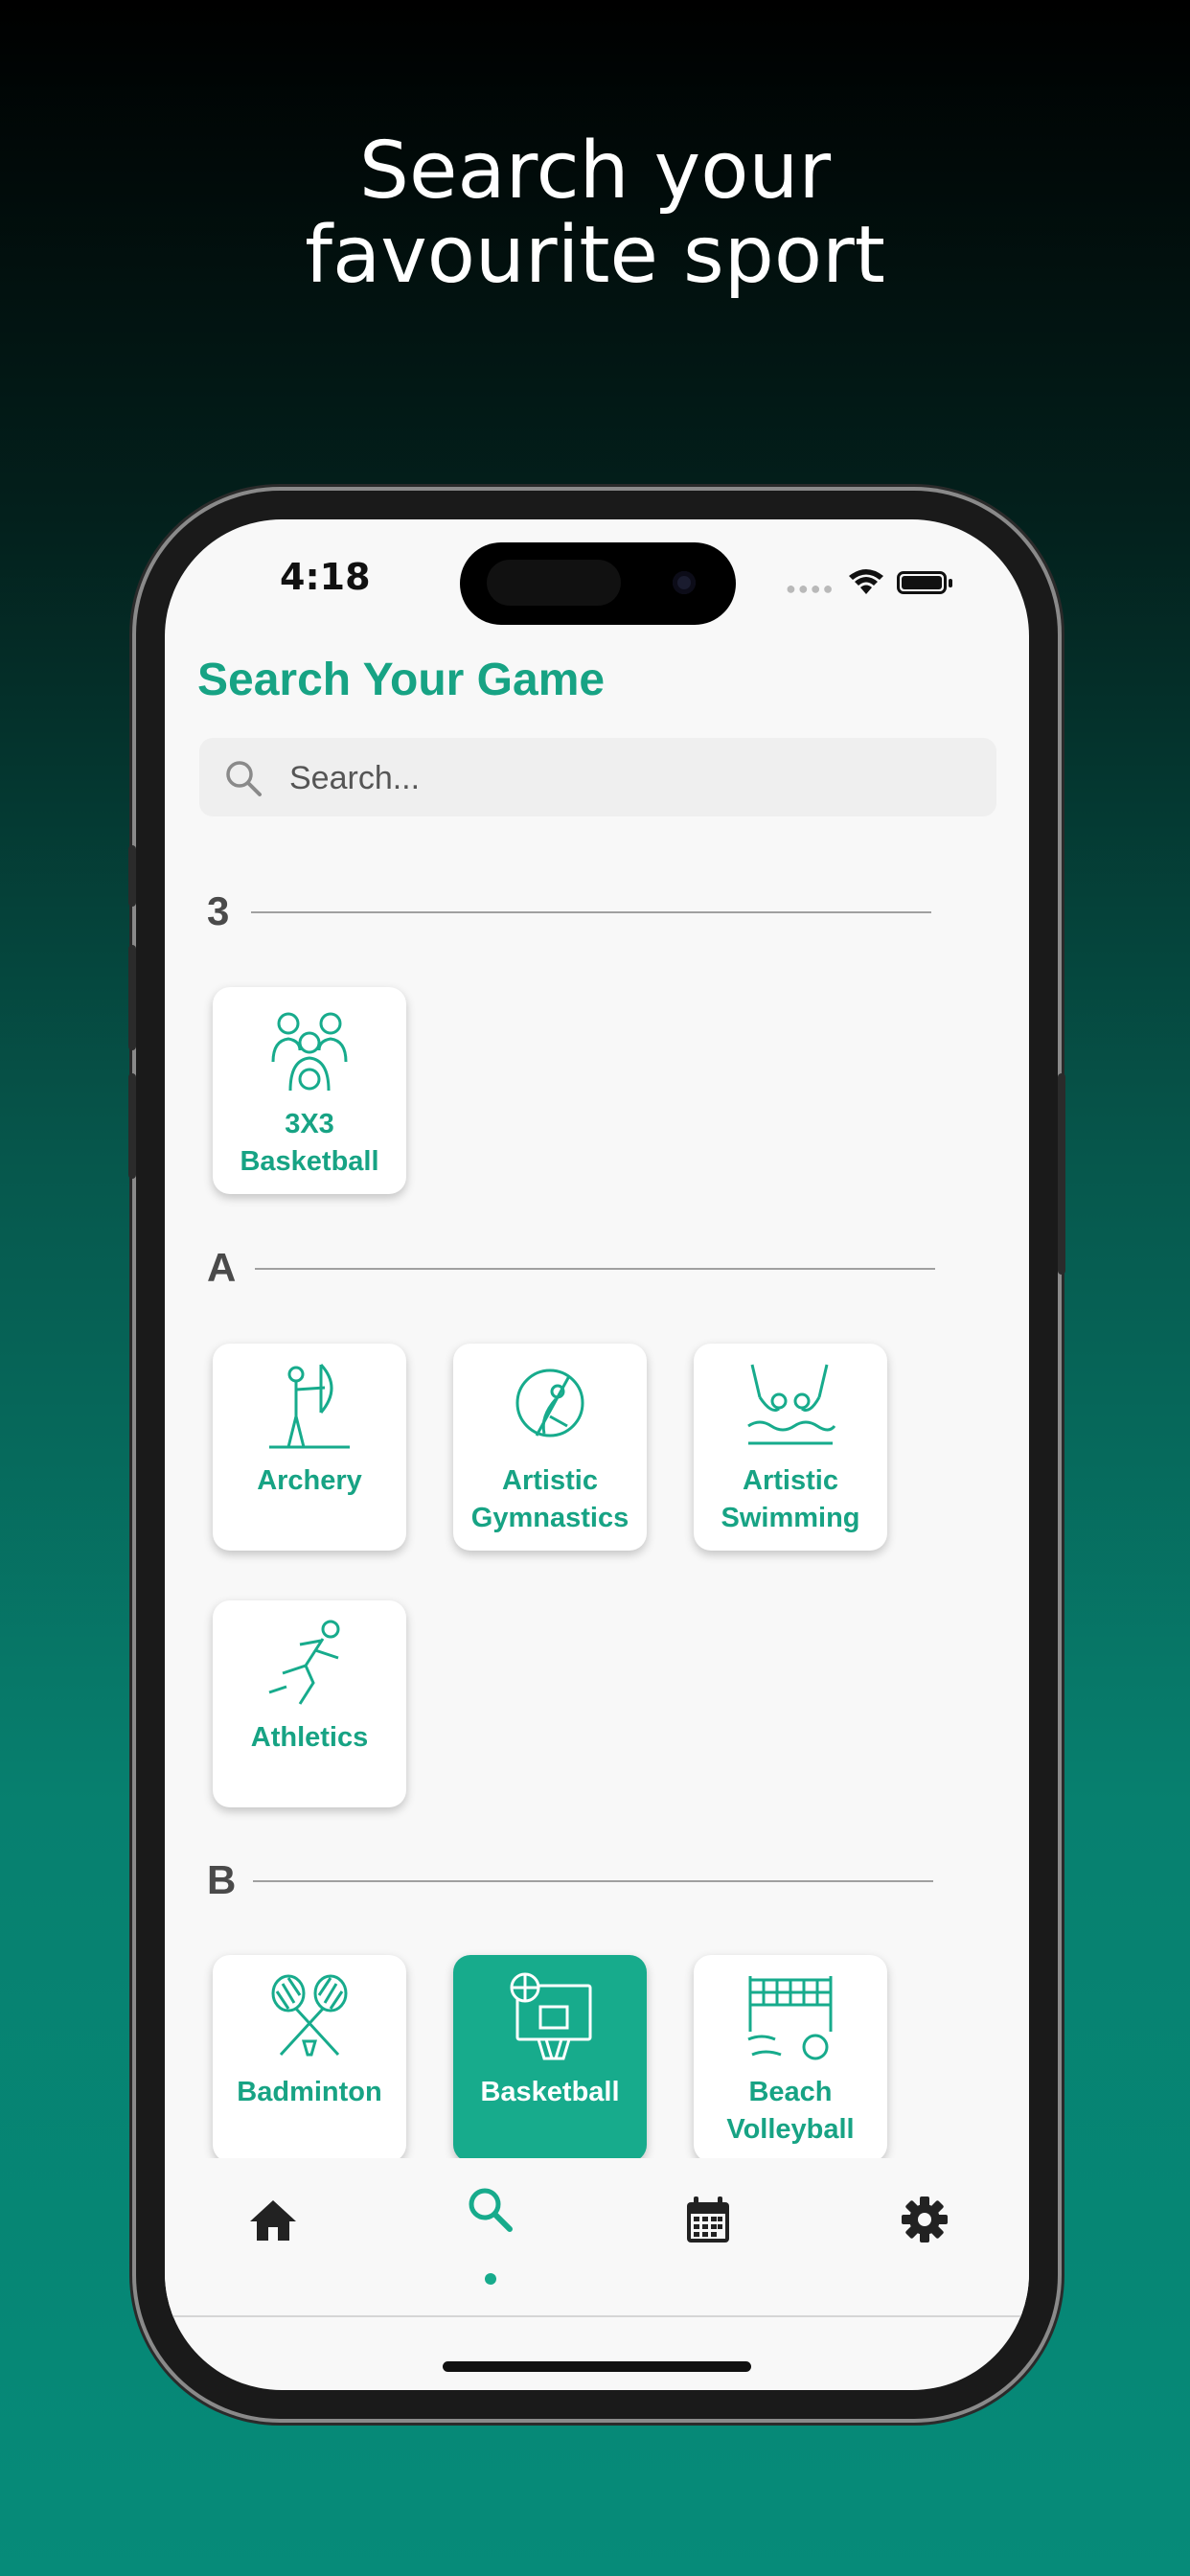 The width and height of the screenshot is (1190, 2576). What do you see at coordinates (684, 582) in the screenshot?
I see `front-camera` at bounding box center [684, 582].